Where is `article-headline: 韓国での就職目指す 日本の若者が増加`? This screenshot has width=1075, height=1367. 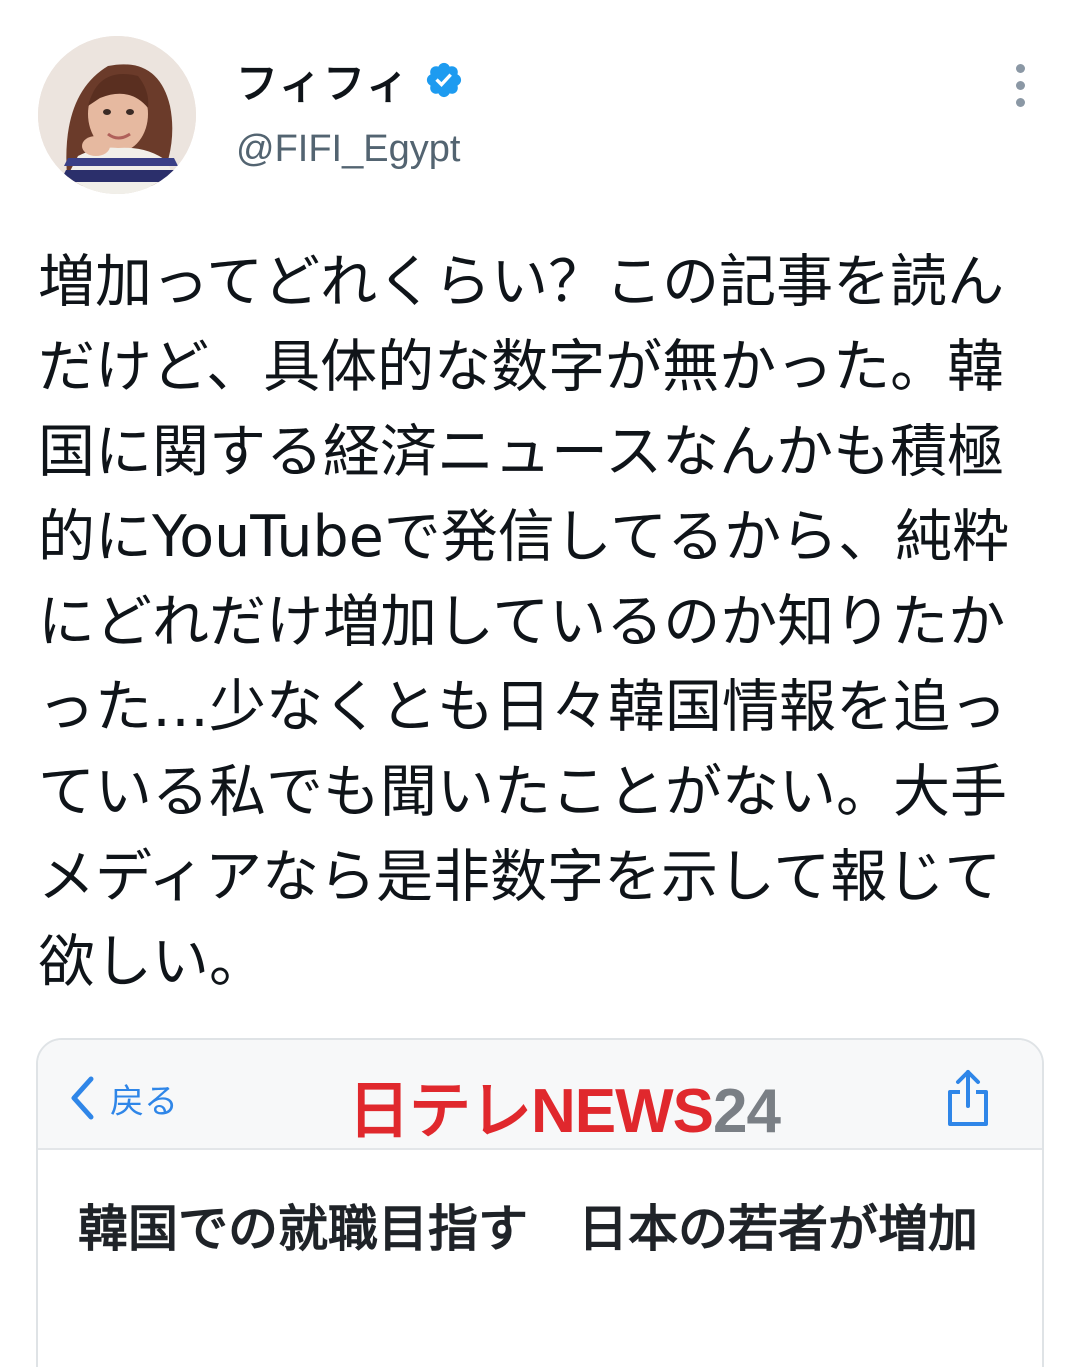 article-headline: 韓国での就職目指す 日本の若者が増加 is located at coordinates (548, 1229).